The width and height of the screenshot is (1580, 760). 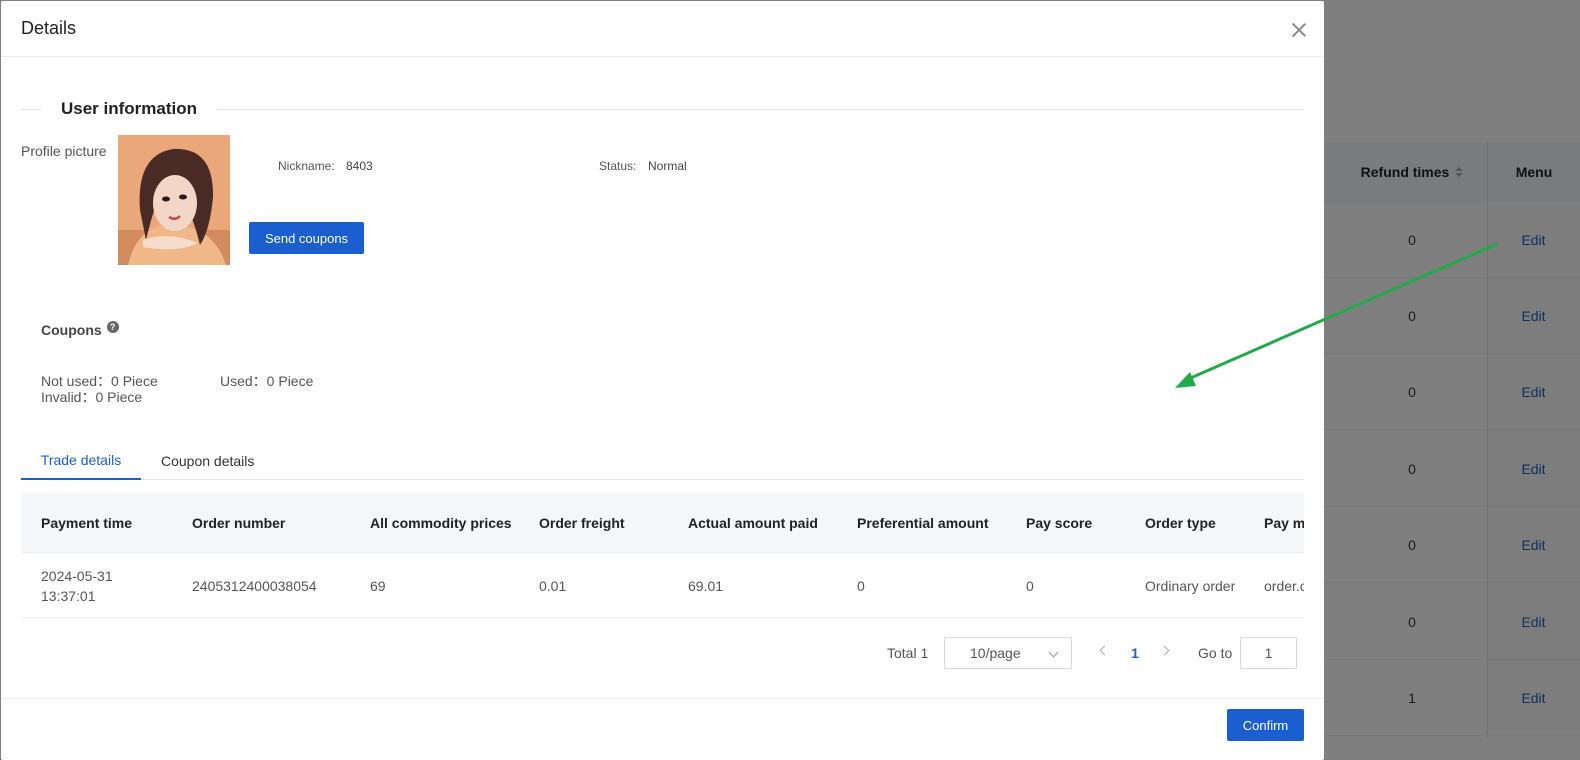 What do you see at coordinates (1268, 653) in the screenshot?
I see `goto-page-input` at bounding box center [1268, 653].